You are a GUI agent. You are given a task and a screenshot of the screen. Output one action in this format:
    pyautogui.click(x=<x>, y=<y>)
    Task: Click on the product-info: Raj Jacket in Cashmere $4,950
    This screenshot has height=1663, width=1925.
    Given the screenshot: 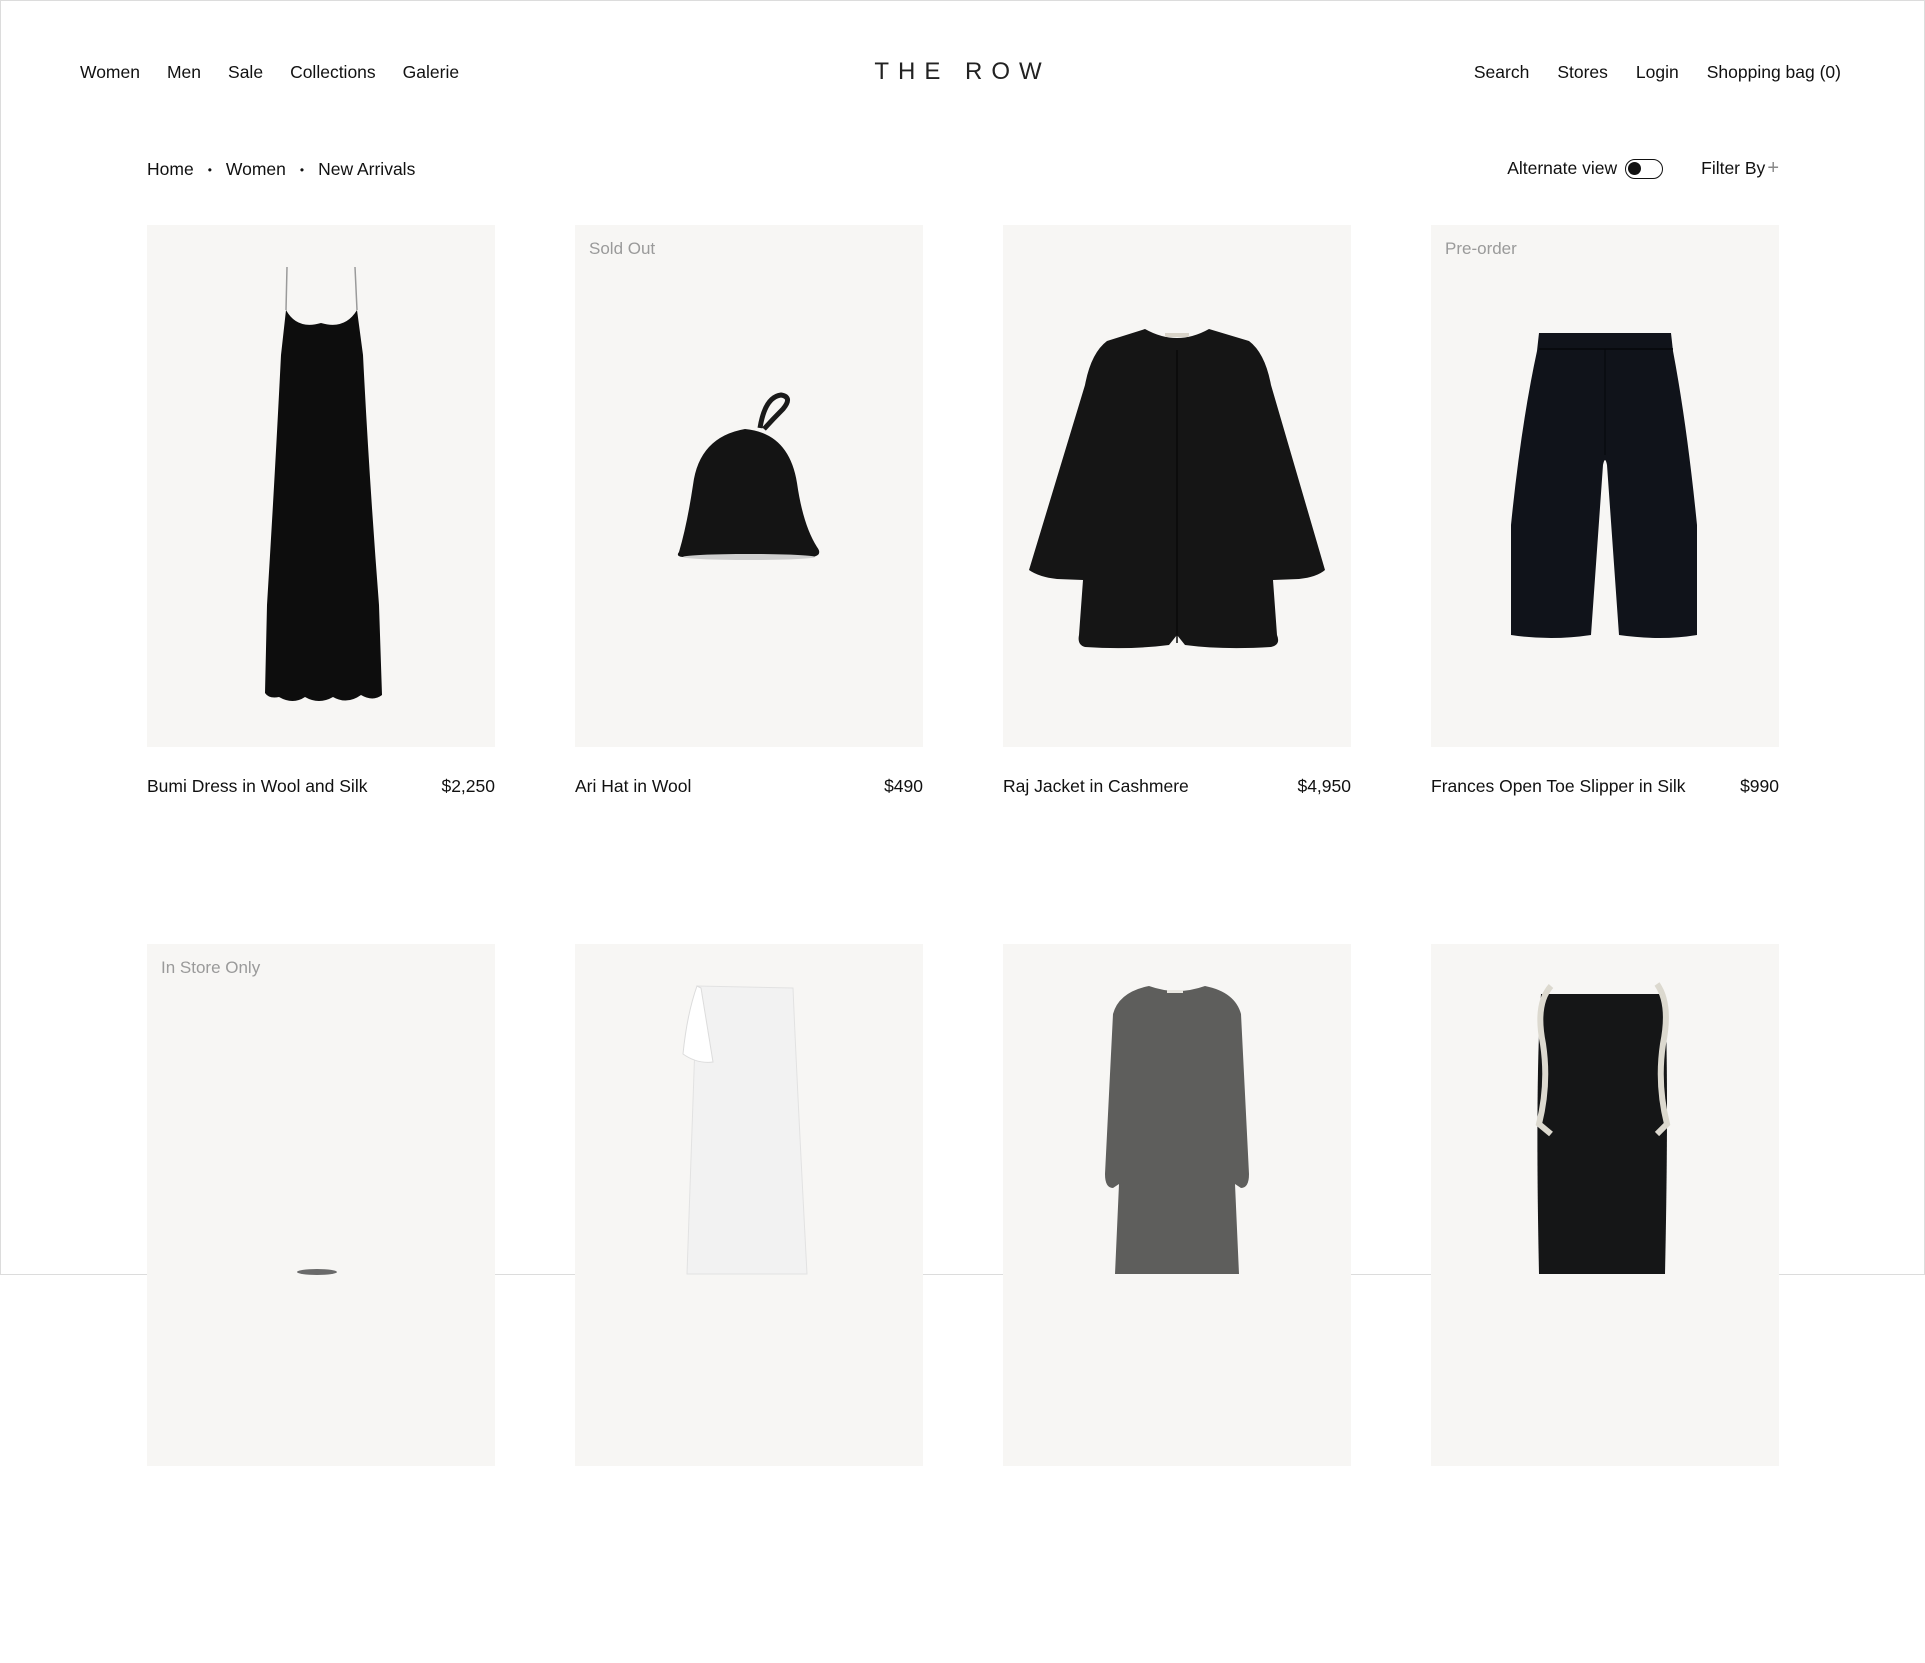 What is the action you would take?
    pyautogui.click(x=1177, y=858)
    